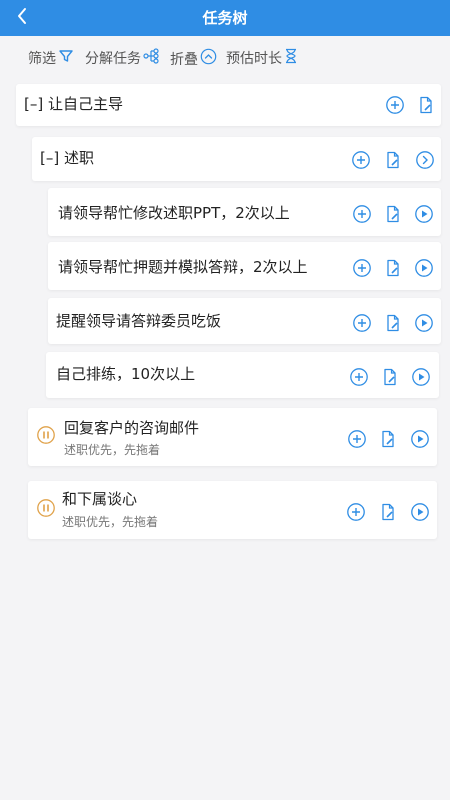  What do you see at coordinates (232, 510) in the screenshot?
I see `task-row-paused: 和下属谈心 述职优先，先拖着` at bounding box center [232, 510].